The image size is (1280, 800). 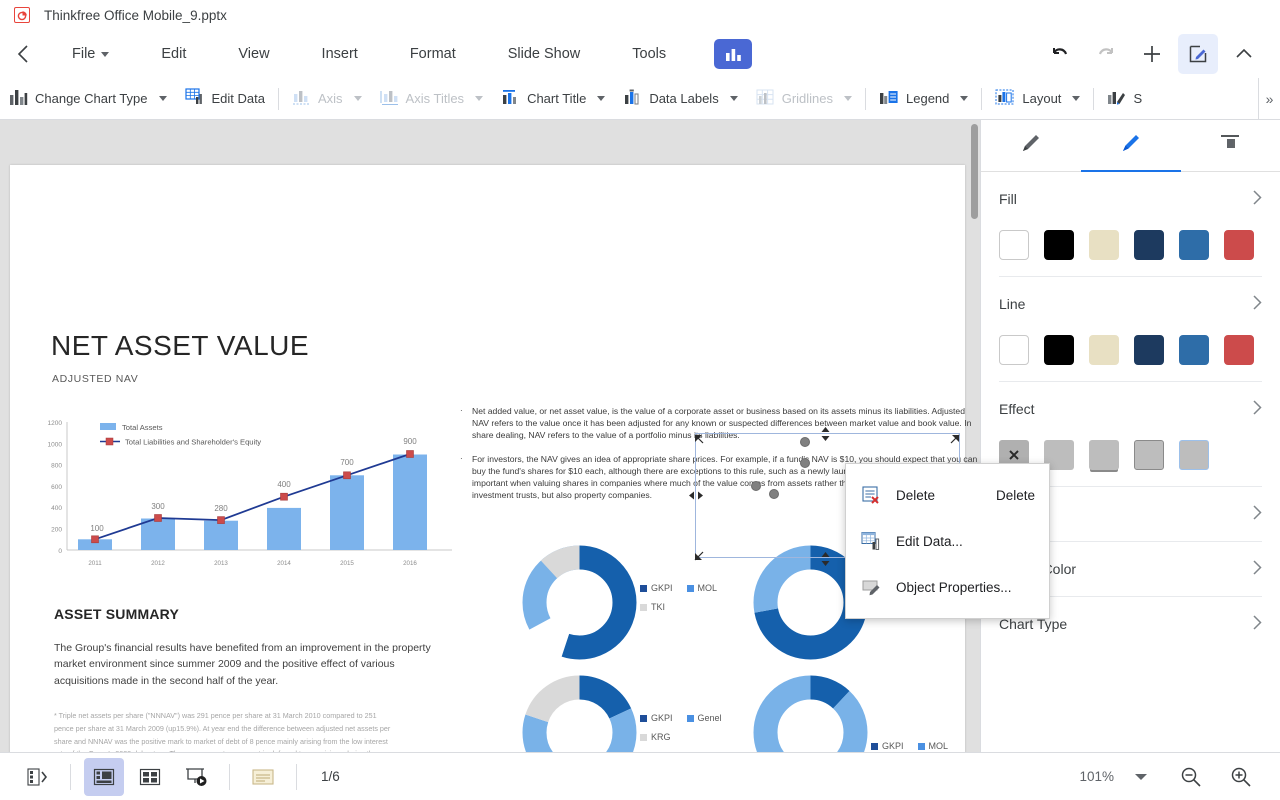 I want to click on line-swatch-beige, so click(x=1104, y=350).